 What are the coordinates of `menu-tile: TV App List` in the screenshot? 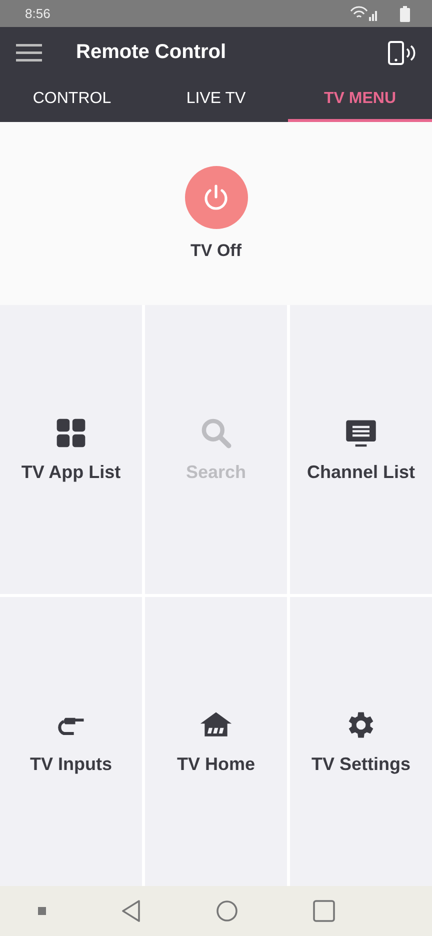 It's located at (71, 449).